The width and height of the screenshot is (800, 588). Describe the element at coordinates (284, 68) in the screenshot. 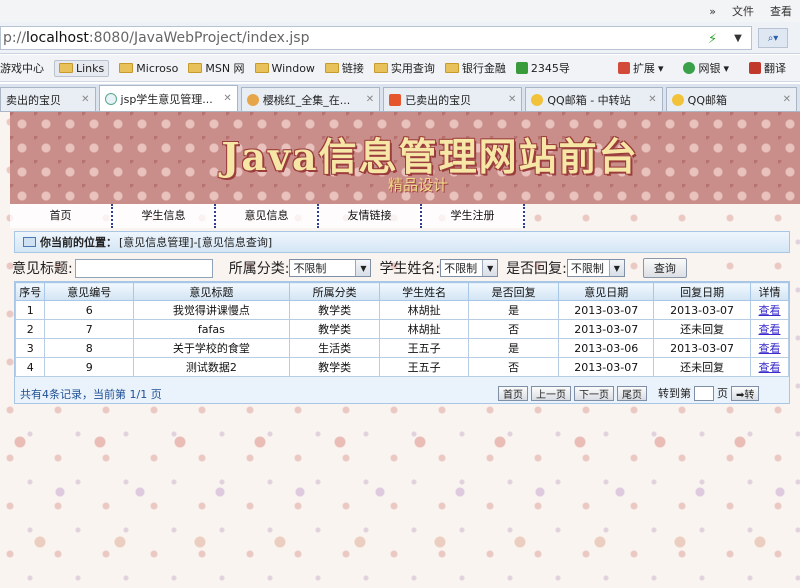

I see `fav-item: Window` at that location.